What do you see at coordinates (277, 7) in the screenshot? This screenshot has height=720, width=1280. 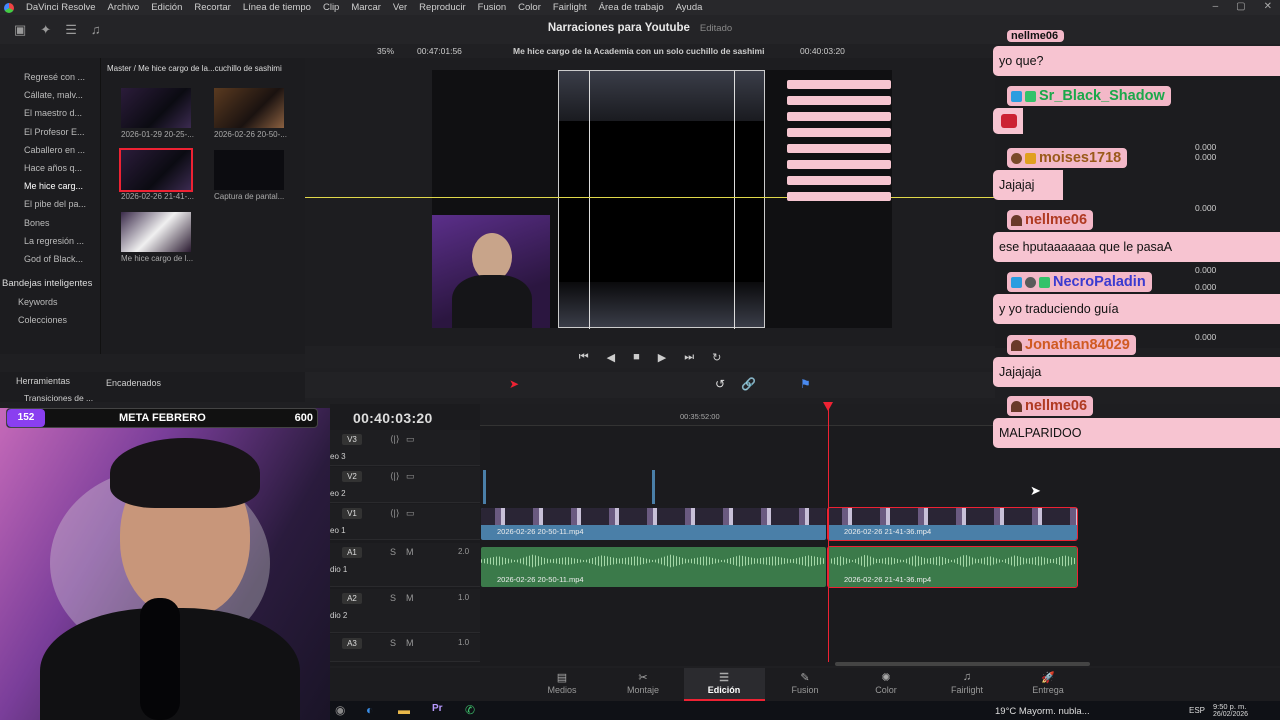 I see `menu-linea-de-tiempo: Línea de tiempo` at bounding box center [277, 7].